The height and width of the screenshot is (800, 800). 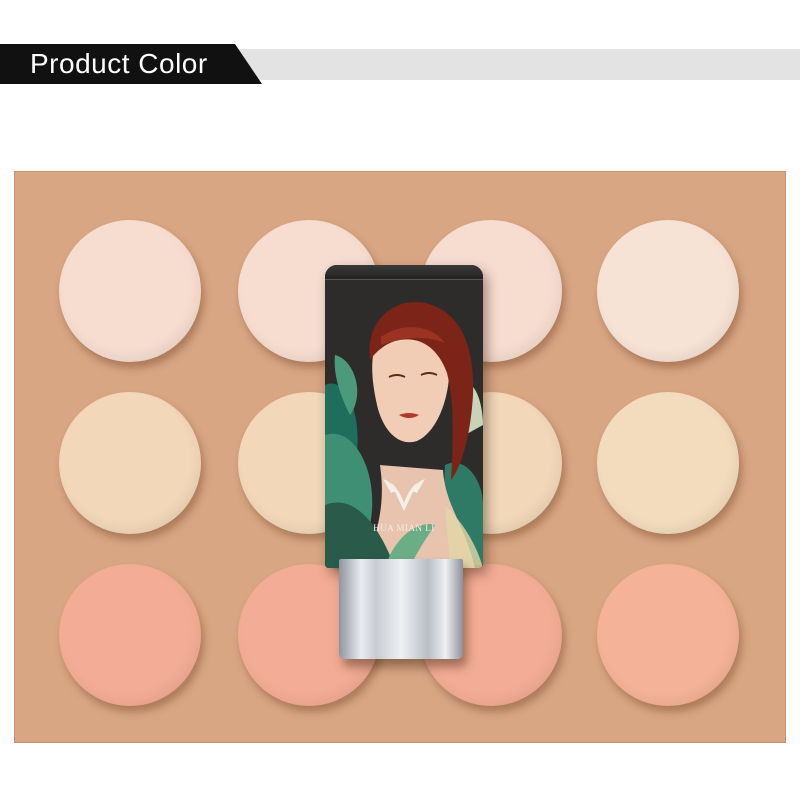 What do you see at coordinates (401, 609) in the screenshot?
I see `tube-cap` at bounding box center [401, 609].